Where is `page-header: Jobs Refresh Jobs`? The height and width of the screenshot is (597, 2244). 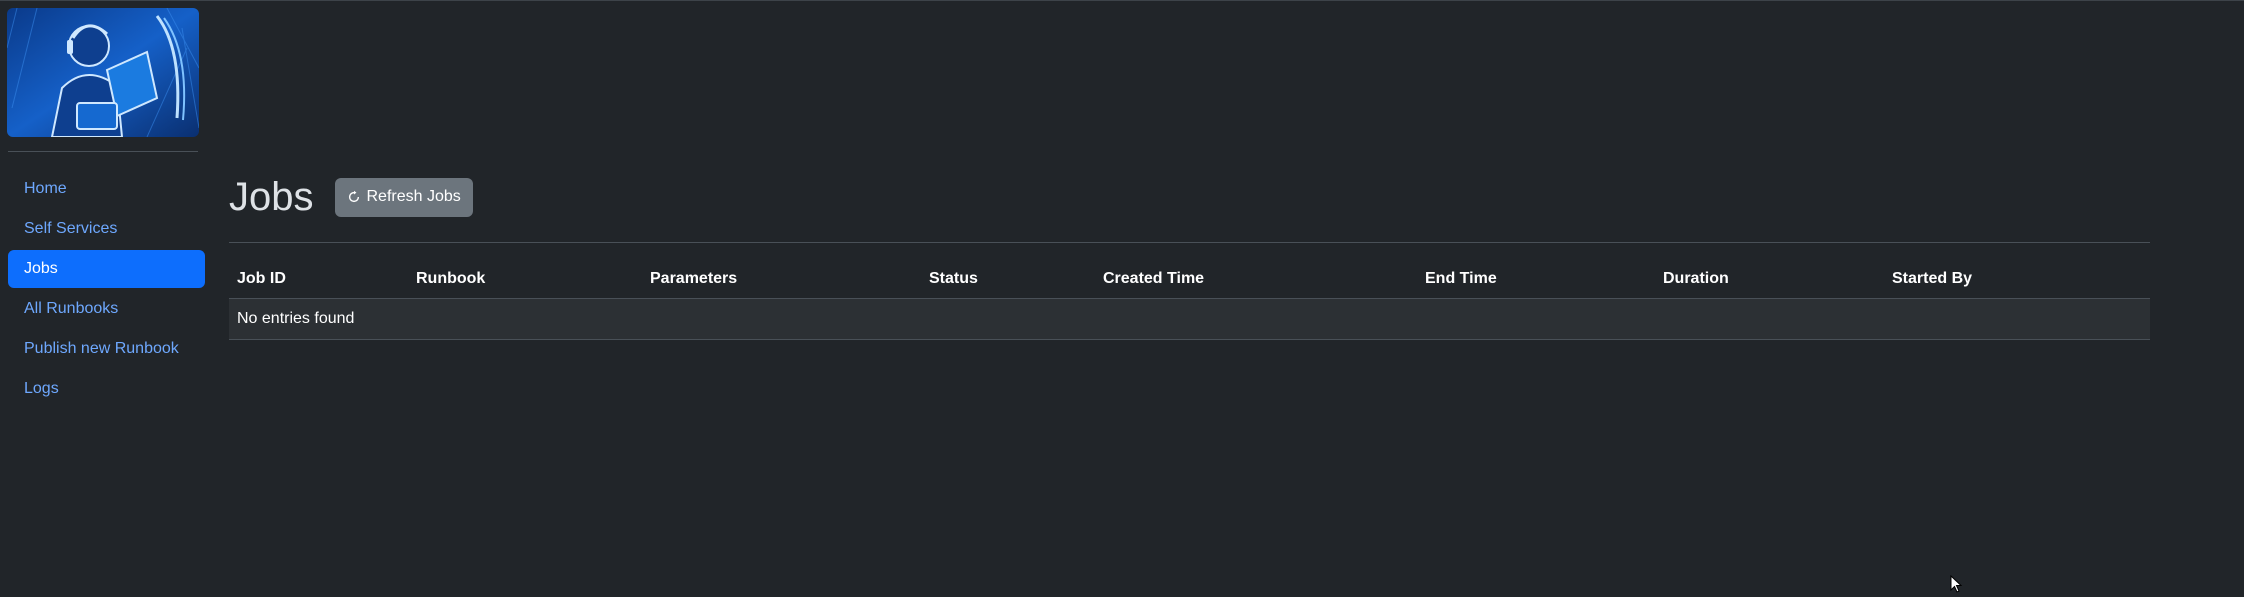
page-header: Jobs Refresh Jobs is located at coordinates (351, 197).